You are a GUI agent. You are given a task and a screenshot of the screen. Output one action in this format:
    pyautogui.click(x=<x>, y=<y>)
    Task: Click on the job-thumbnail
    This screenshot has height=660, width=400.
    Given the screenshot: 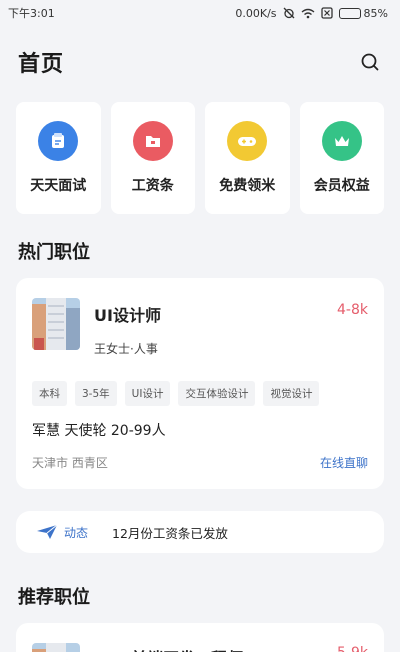 What is the action you would take?
    pyautogui.click(x=56, y=324)
    